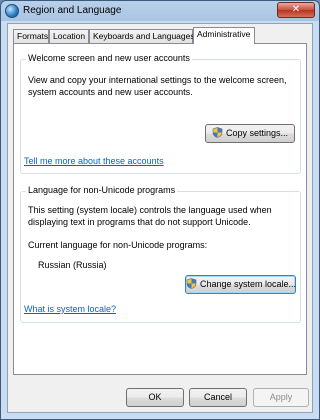 The image size is (320, 420). I want to click on close-button: ✕, so click(296, 10).